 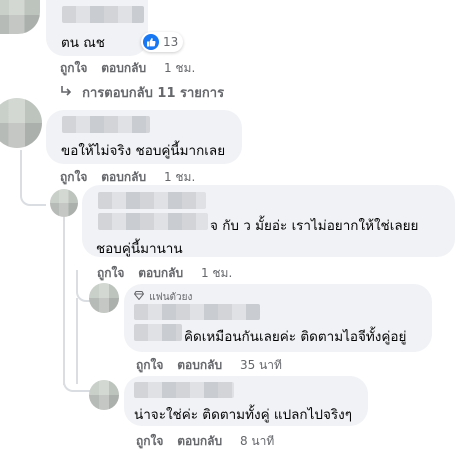 What do you see at coordinates (162, 42) in the screenshot?
I see `reaction-badge: 13` at bounding box center [162, 42].